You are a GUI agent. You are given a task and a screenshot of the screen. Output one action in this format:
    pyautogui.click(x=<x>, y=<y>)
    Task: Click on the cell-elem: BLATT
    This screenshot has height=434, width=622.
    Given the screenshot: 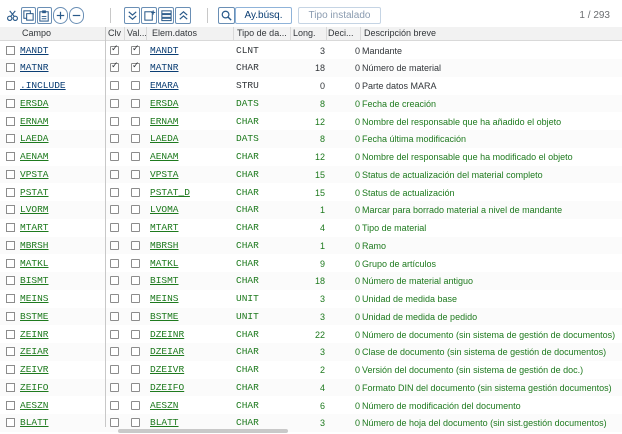 What is the action you would take?
    pyautogui.click(x=164, y=423)
    